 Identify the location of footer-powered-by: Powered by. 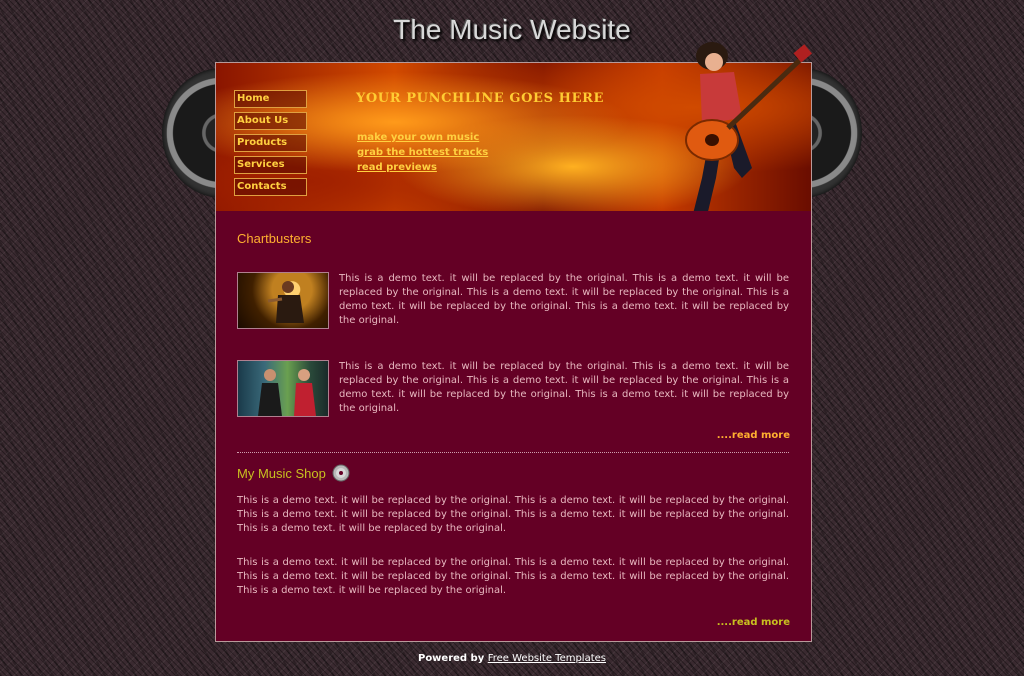
(451, 658).